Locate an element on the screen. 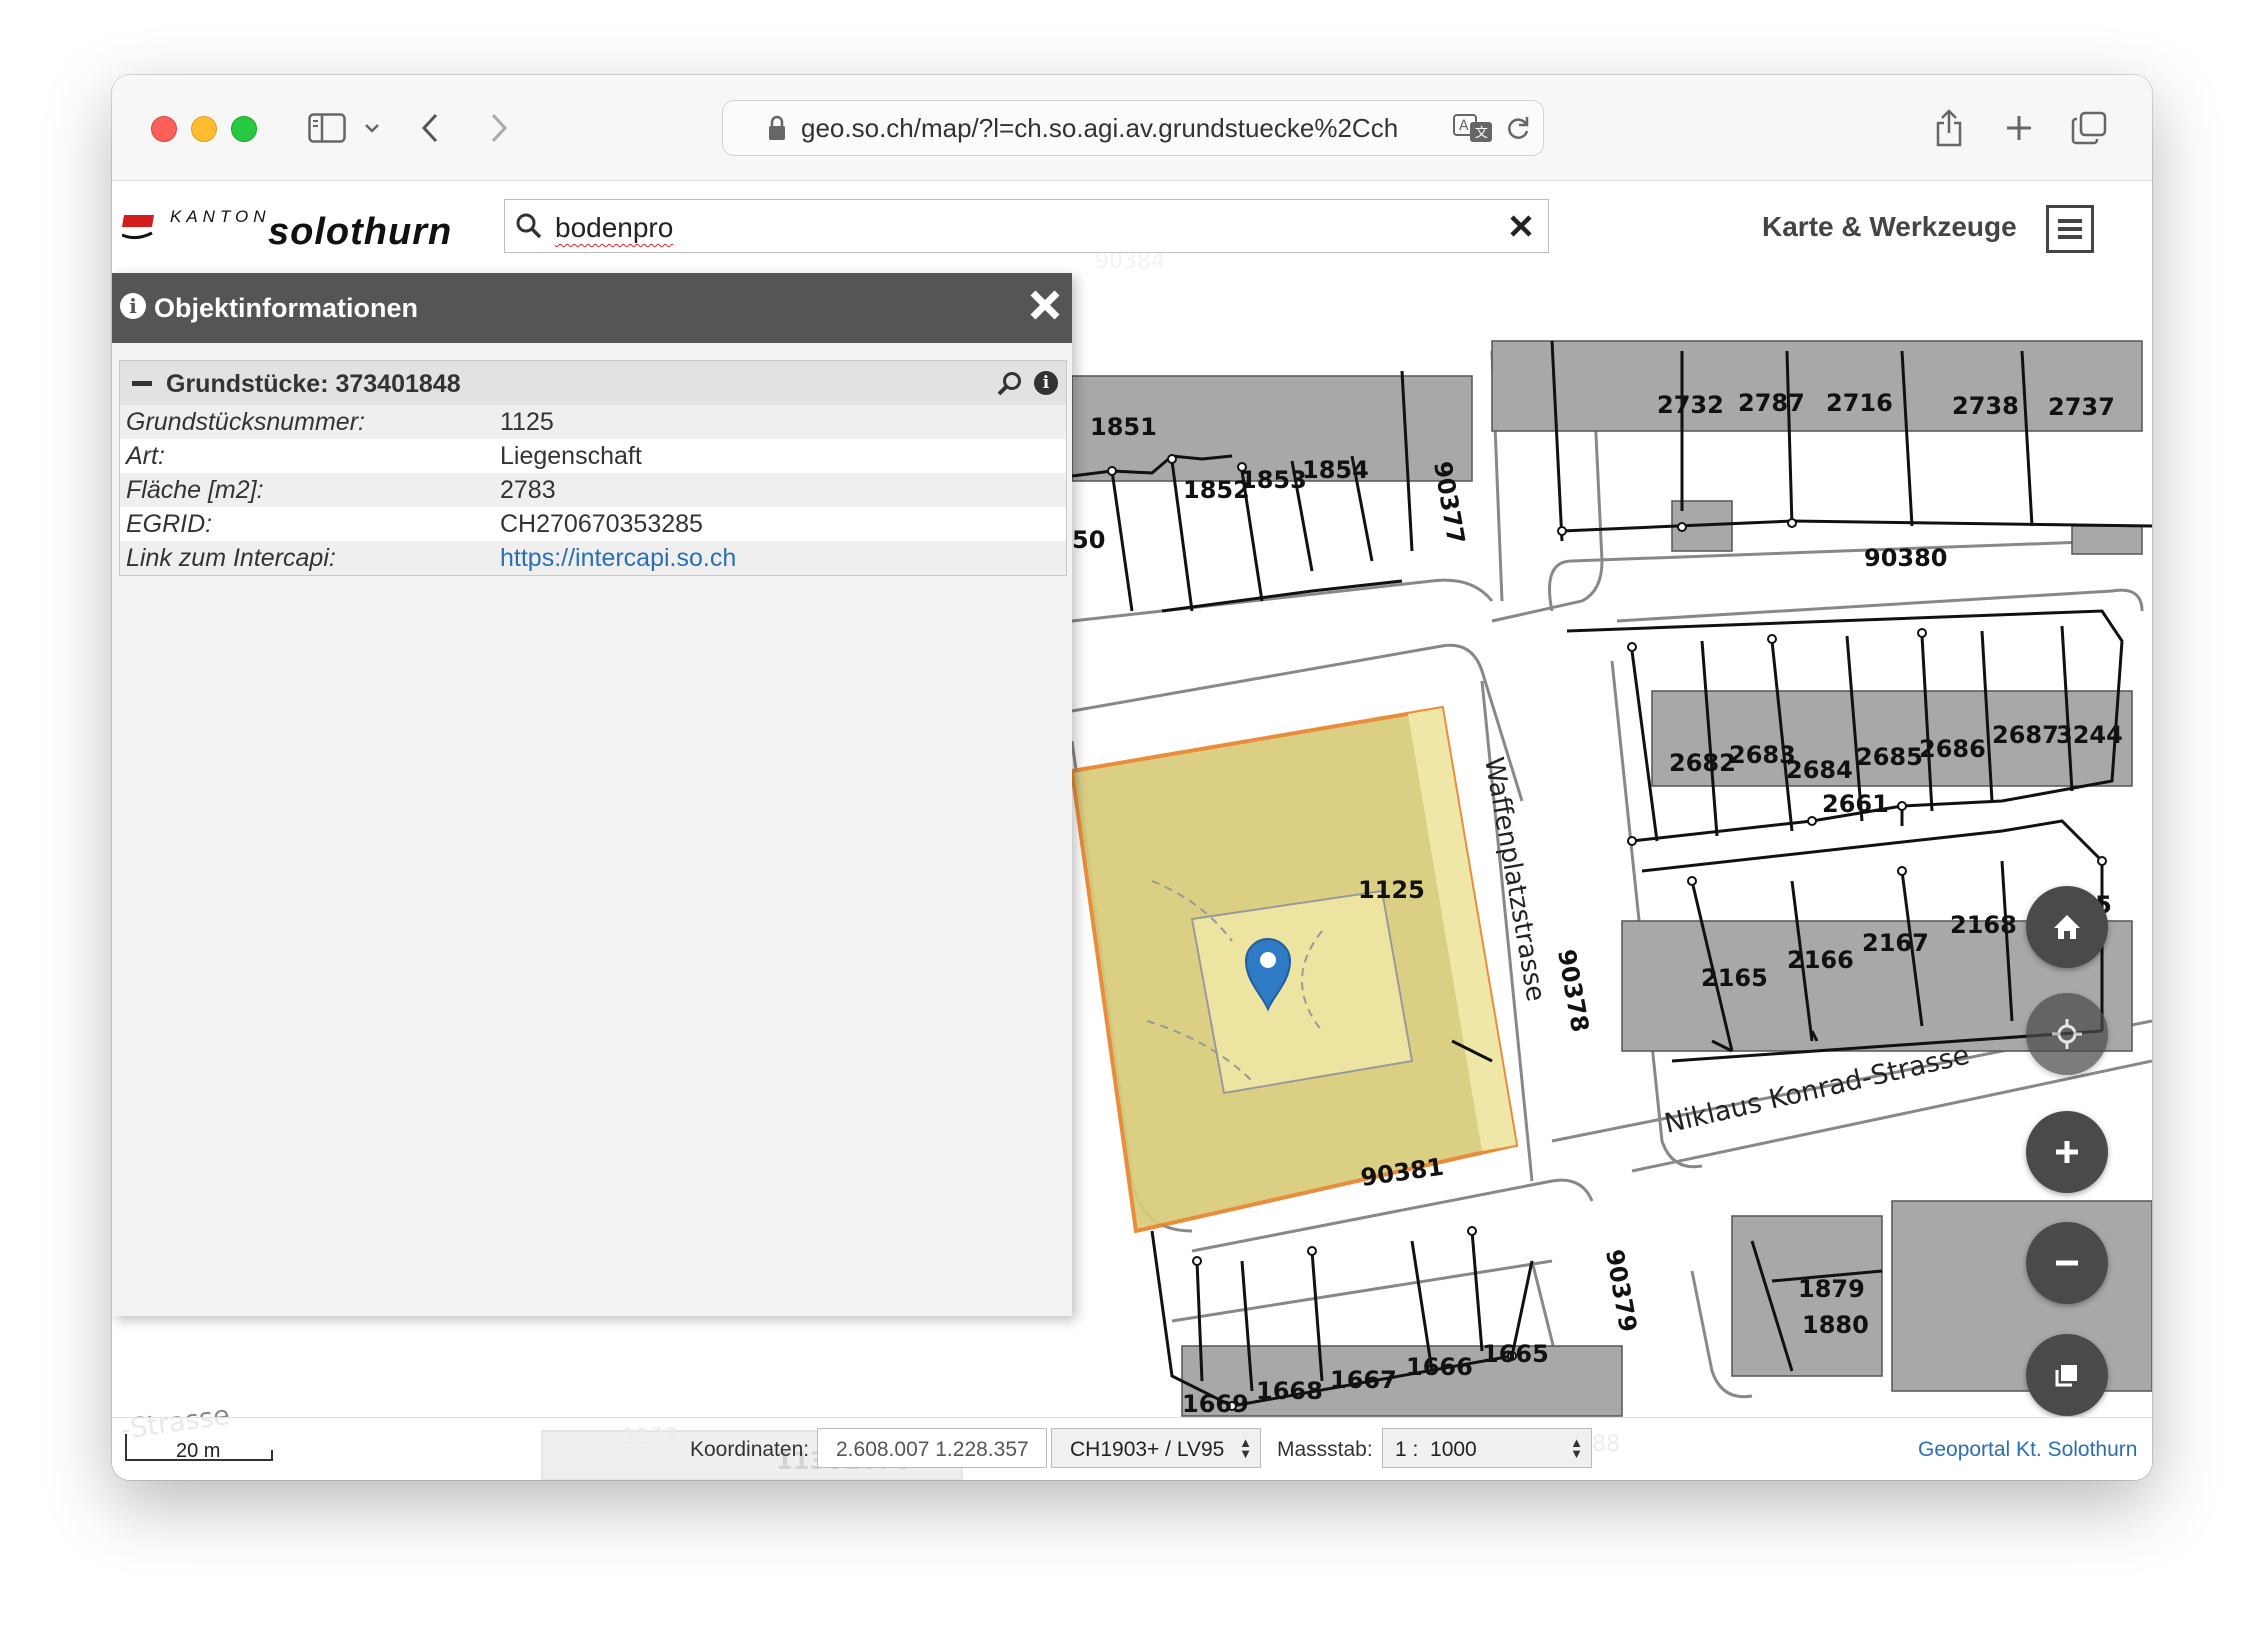 The width and height of the screenshot is (2264, 1628). svg-text: 50 is located at coordinates (1088, 540).